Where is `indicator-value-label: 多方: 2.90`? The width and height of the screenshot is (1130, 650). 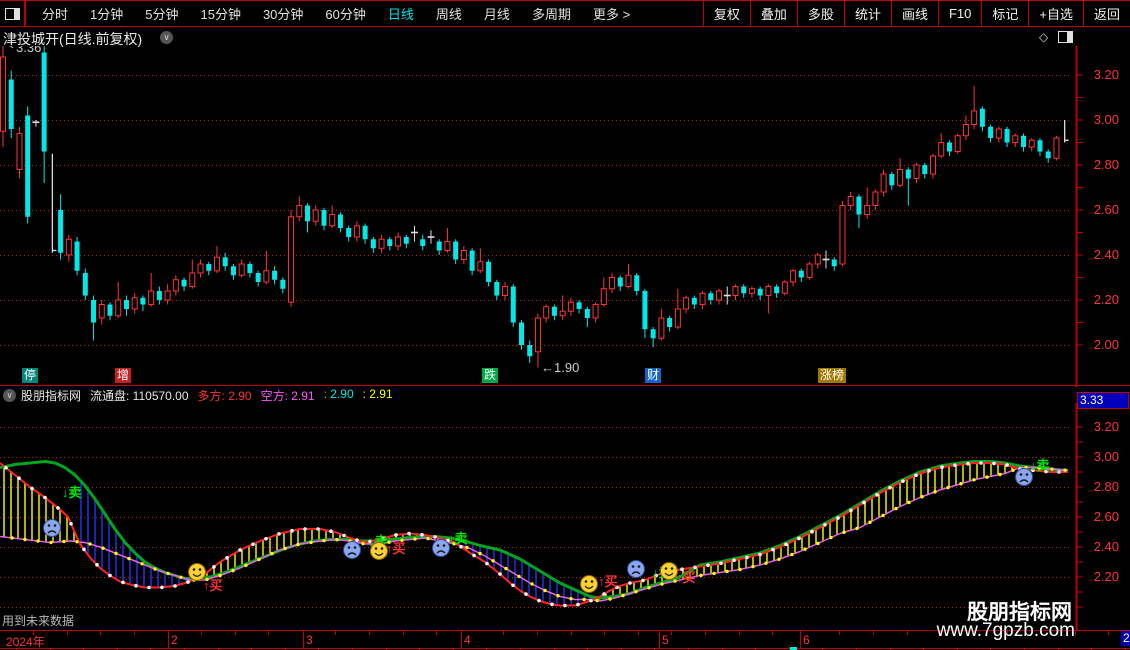
indicator-value-label: 多方: 2.90 is located at coordinates (224, 395).